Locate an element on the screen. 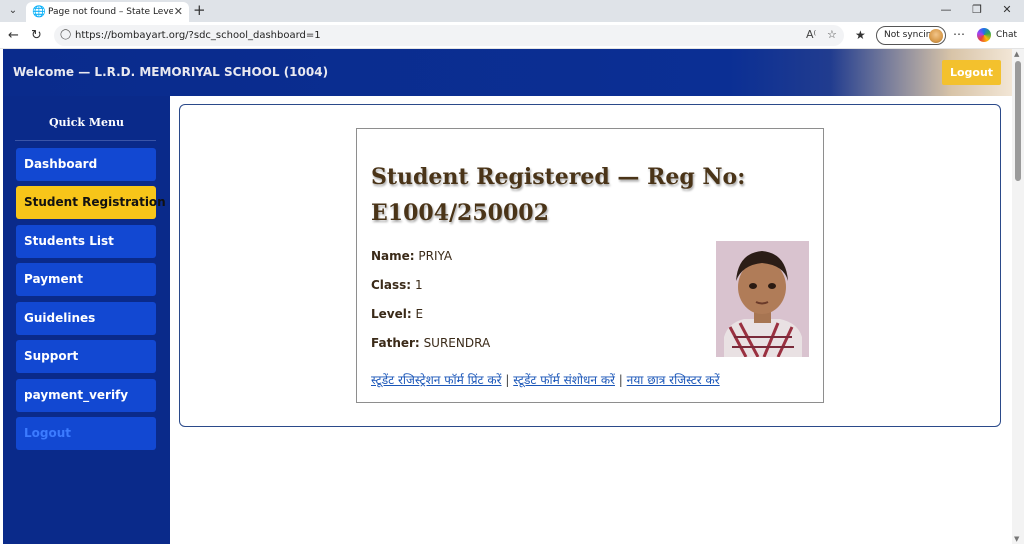 The height and width of the screenshot is (544, 1024). browser-tab: 🌐 Page not found – State Level Draw ✕ is located at coordinates (107, 12).